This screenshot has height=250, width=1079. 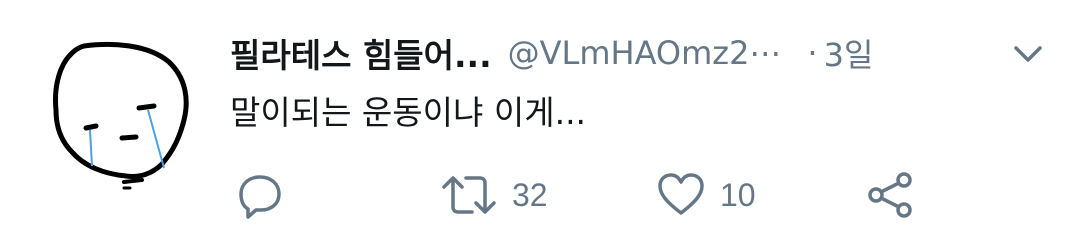 I want to click on timestamp: 3일, so click(x=849, y=53).